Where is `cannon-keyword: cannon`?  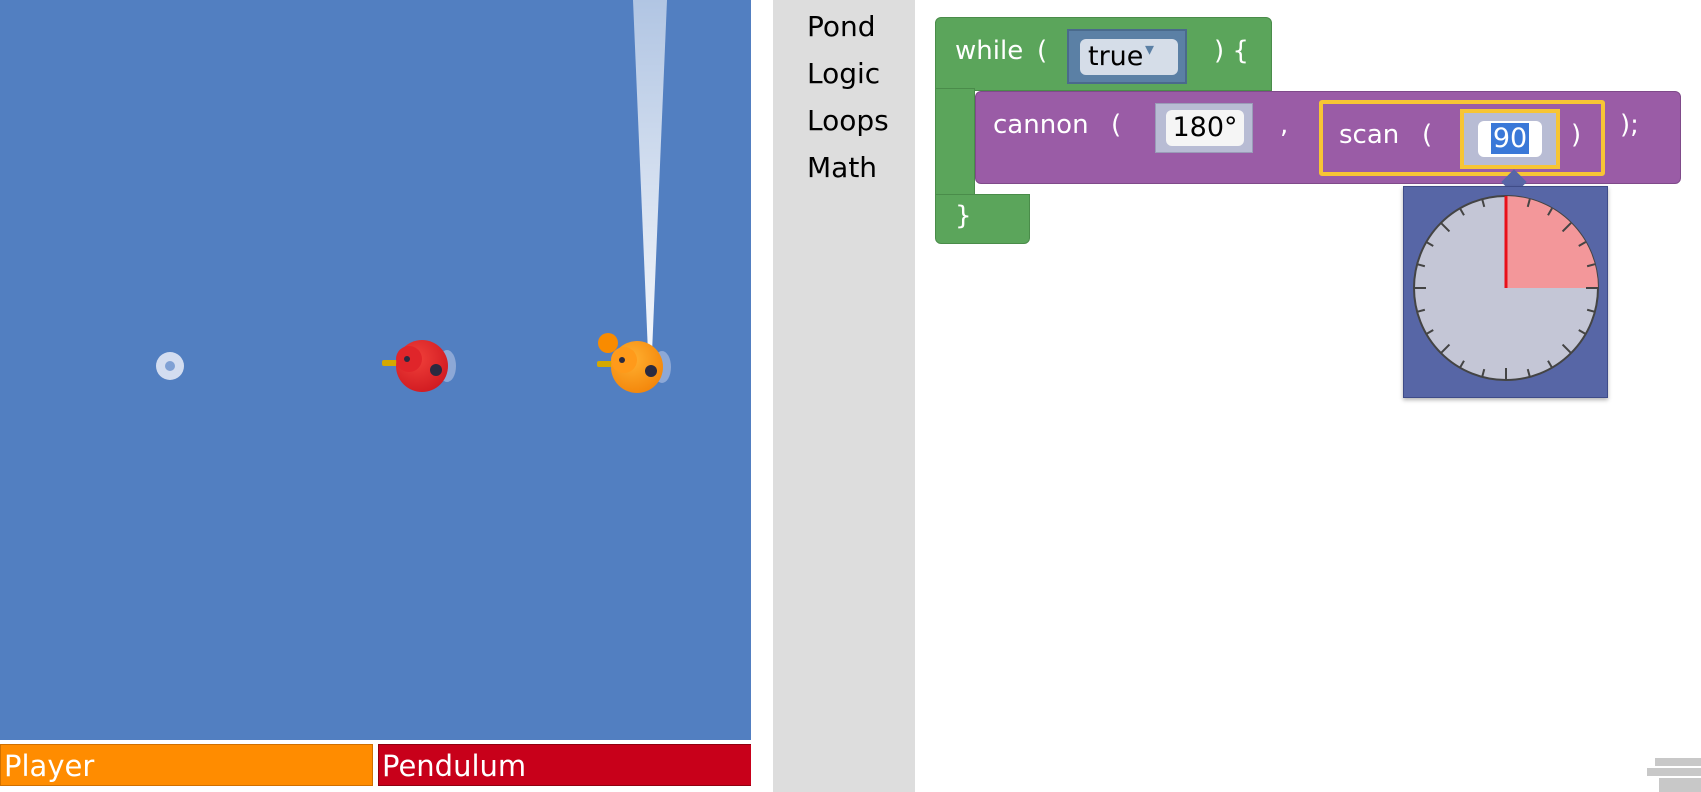 cannon-keyword: cannon is located at coordinates (1041, 125).